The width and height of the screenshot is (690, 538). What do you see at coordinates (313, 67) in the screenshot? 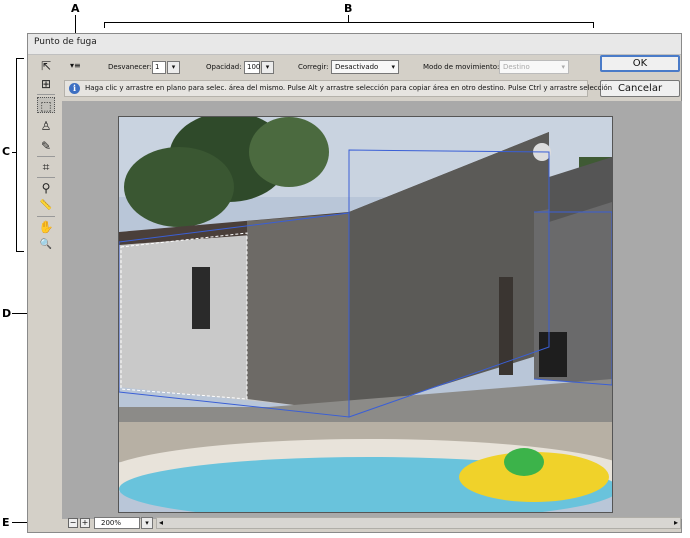
I see `heal-label: Corregir:` at bounding box center [313, 67].